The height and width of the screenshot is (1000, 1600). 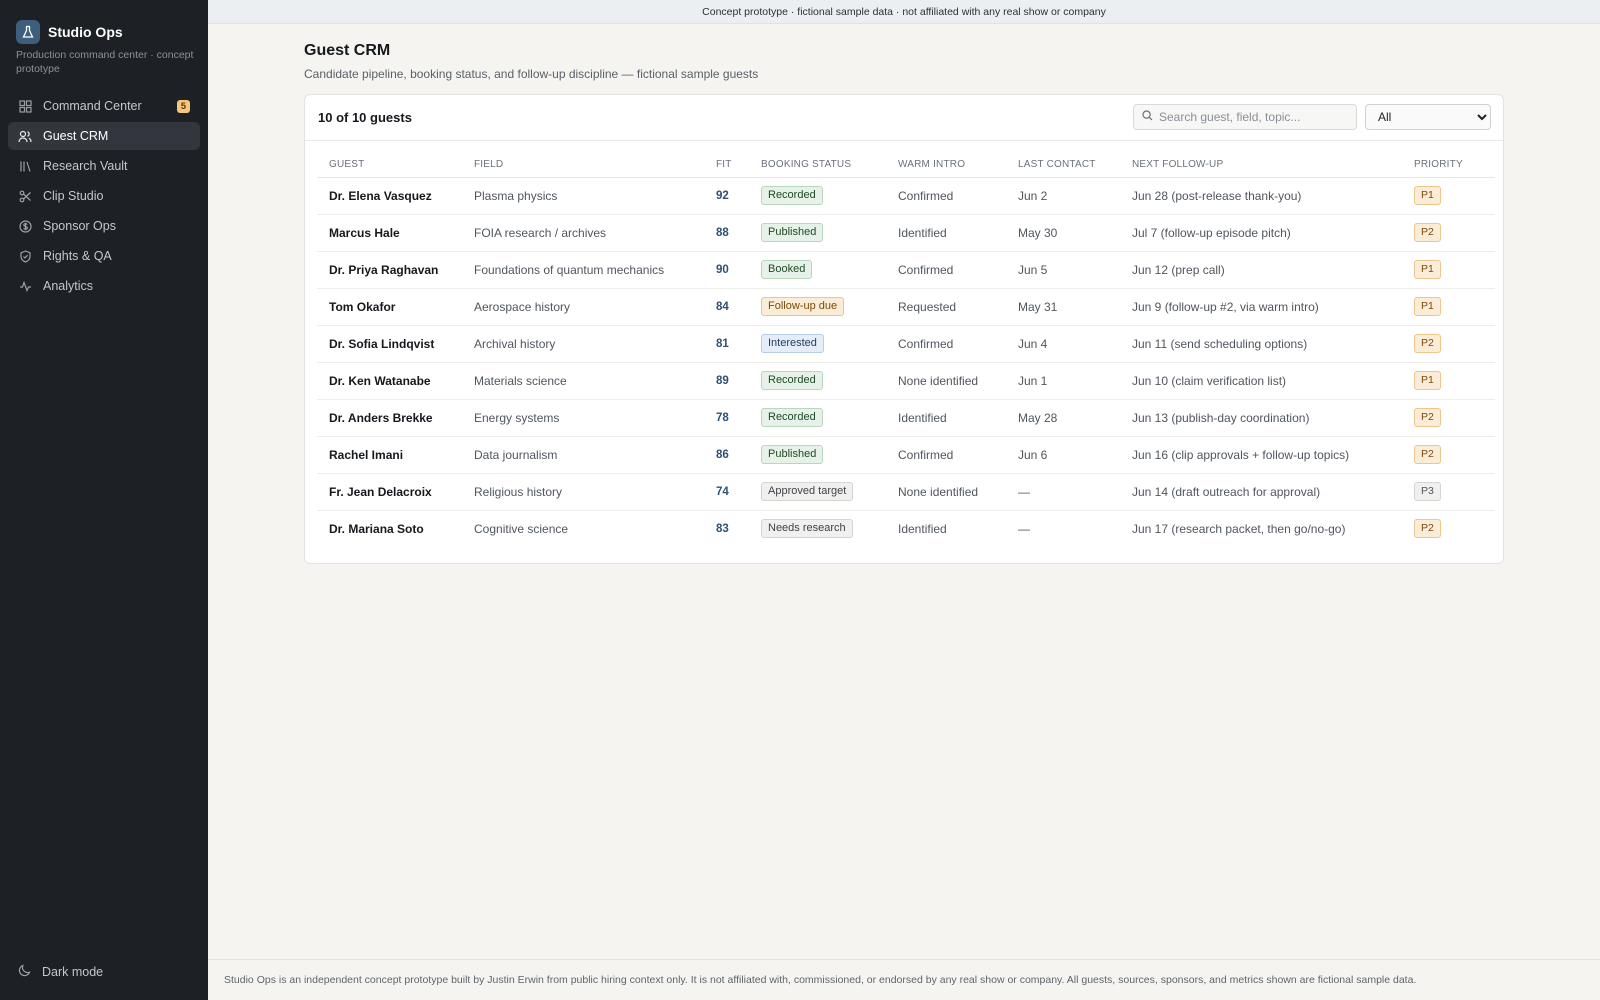 What do you see at coordinates (1063, 492) in the screenshot?
I see `last-contact: —` at bounding box center [1063, 492].